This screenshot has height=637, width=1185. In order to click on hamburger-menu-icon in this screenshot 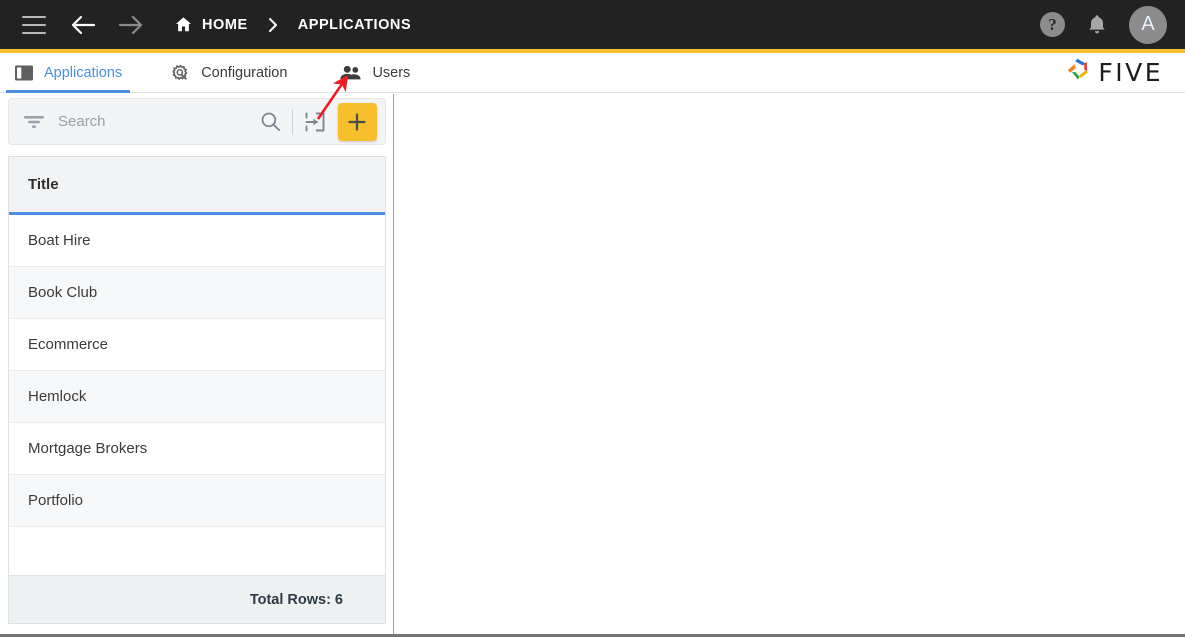, I will do `click(34, 24)`.